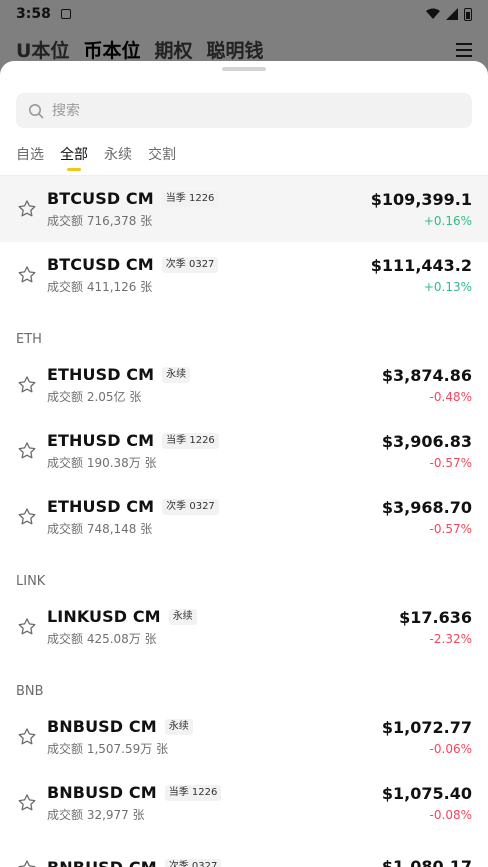 The height and width of the screenshot is (867, 488). Describe the element at coordinates (94, 397) in the screenshot. I see `volume-text: 成交额 2.05亿 张` at that location.